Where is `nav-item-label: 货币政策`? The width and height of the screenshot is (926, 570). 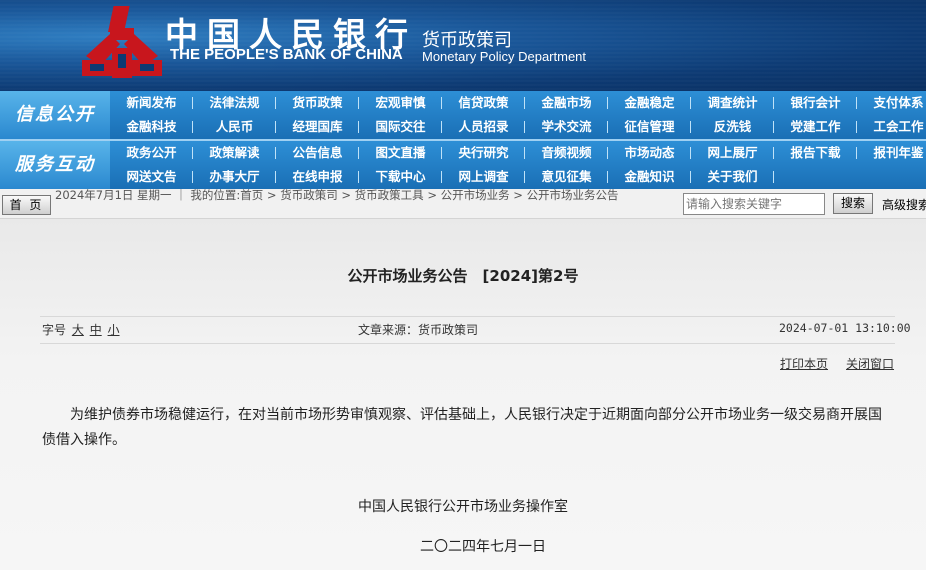 nav-item-label: 货币政策 is located at coordinates (317, 102).